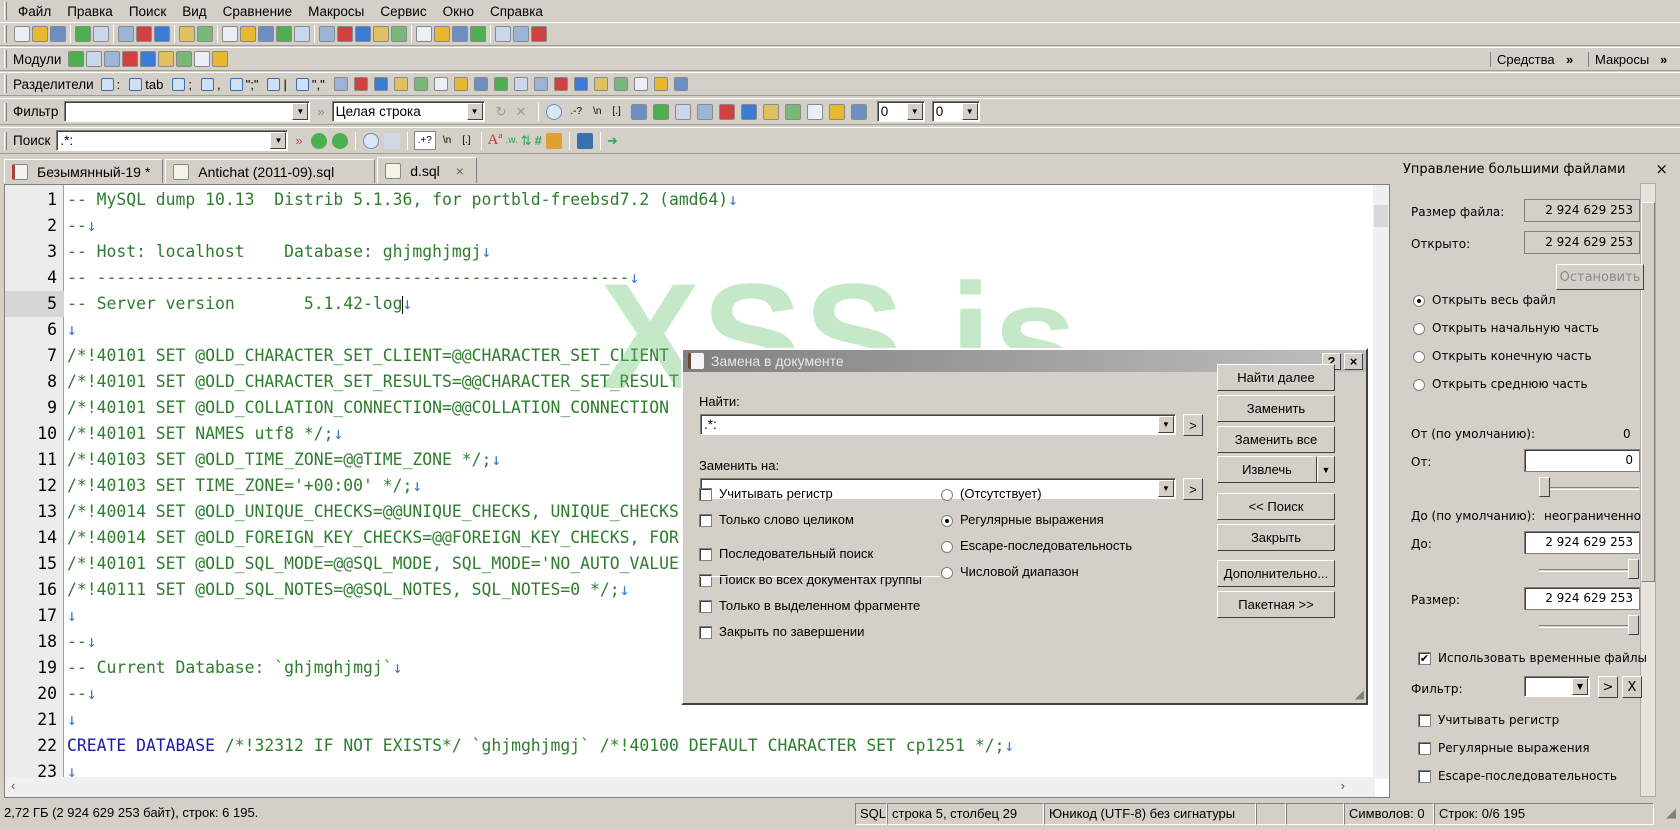  Describe the element at coordinates (766, 494) in the screenshot. I see `option-checkbox: Учитывать регистр` at that location.